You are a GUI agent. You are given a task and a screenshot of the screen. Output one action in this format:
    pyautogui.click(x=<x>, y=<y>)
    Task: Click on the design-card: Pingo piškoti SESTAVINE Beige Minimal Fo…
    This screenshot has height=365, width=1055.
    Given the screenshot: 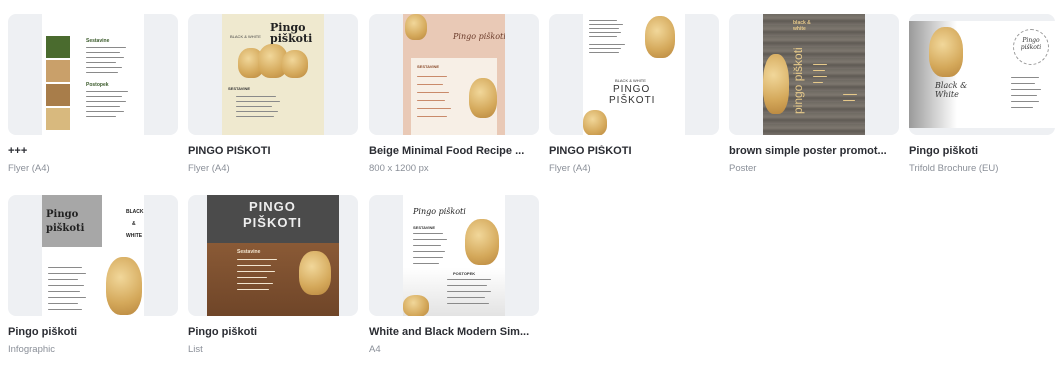 What is the action you would take?
    pyautogui.click(x=454, y=99)
    